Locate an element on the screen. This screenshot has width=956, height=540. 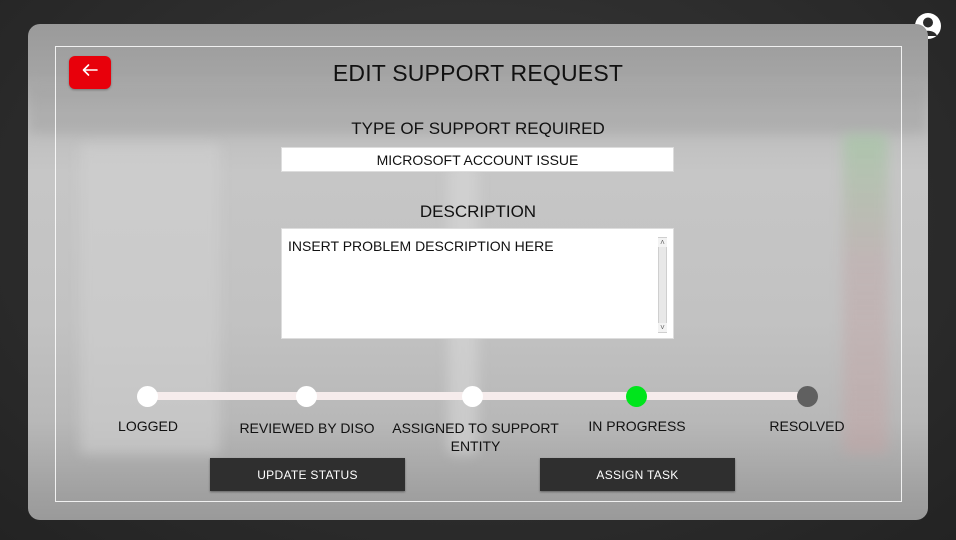
status-label-resolved: RESOLVED is located at coordinates (807, 426).